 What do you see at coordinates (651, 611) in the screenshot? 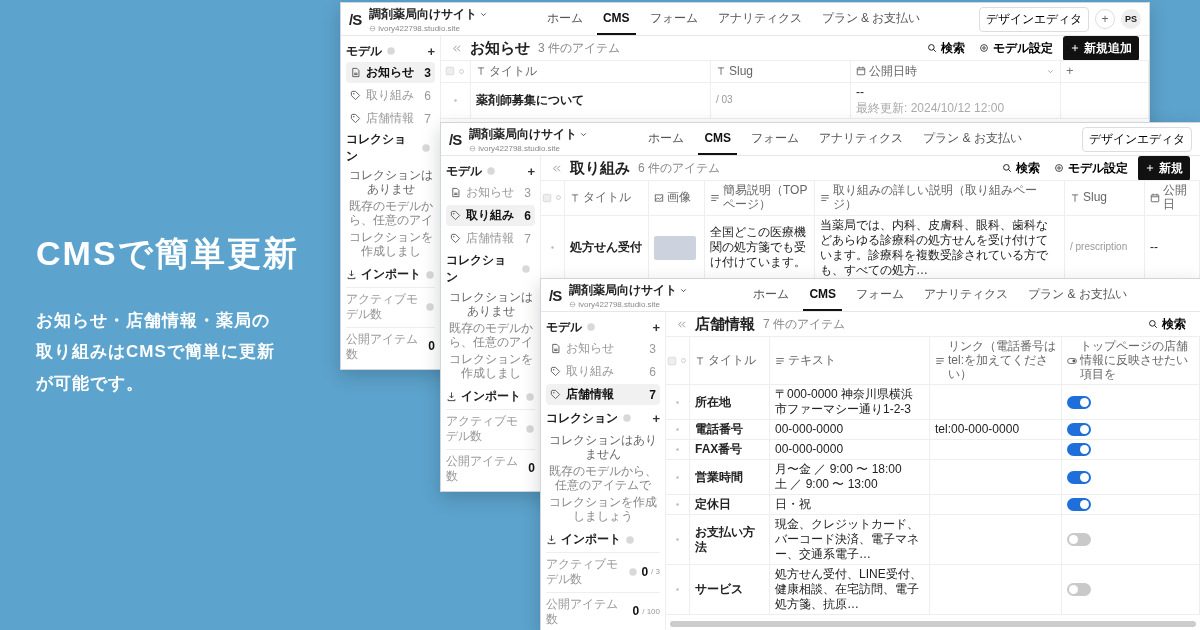
I see `stat-total: / 100` at bounding box center [651, 611].